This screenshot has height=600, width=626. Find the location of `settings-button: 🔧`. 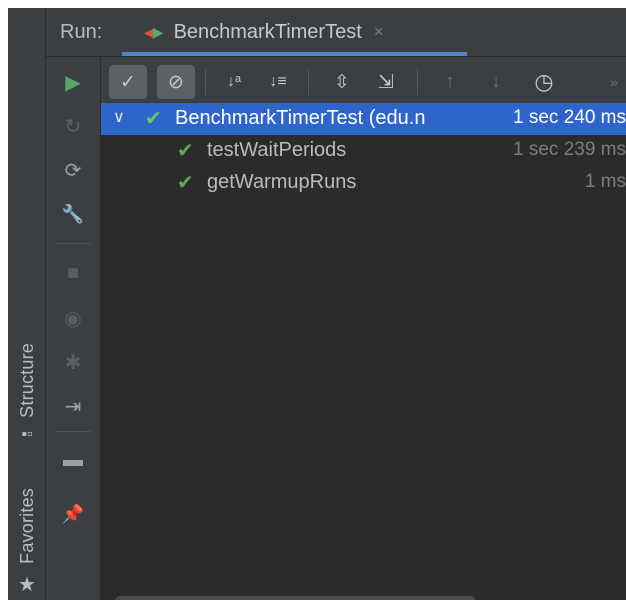

settings-button: 🔧 is located at coordinates (73, 214).